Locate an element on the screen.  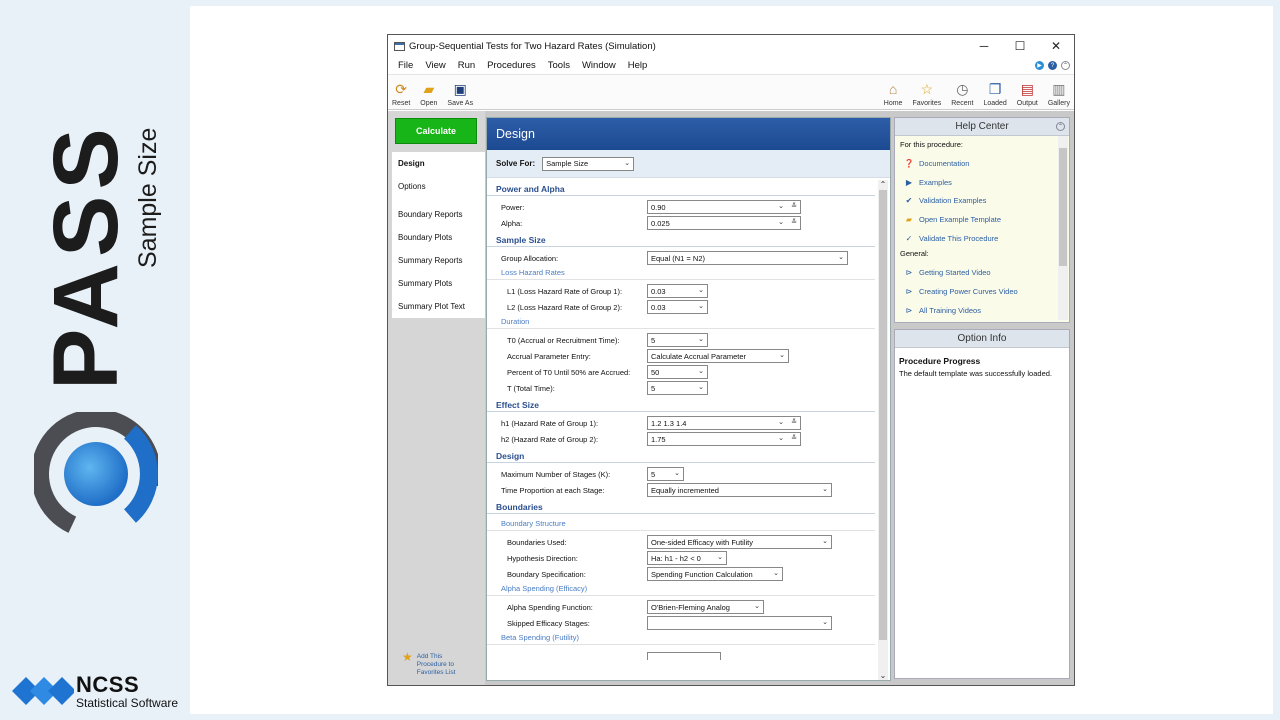
collapse-ribbon-icon: ⌃ is located at coordinates (1065, 65).